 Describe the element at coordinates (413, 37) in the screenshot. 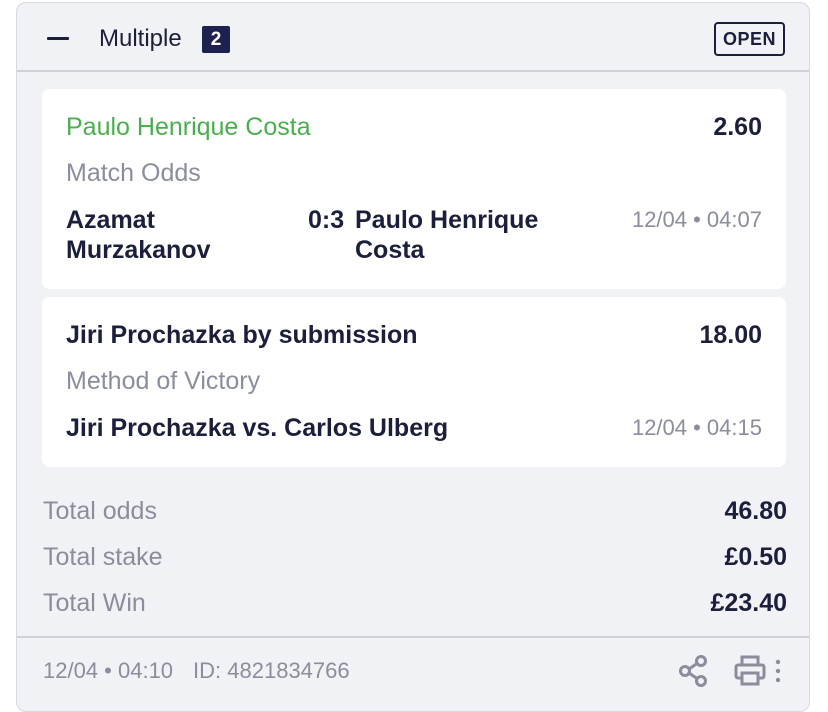

I see `bet-header: Multiple 2 OPEN` at that location.